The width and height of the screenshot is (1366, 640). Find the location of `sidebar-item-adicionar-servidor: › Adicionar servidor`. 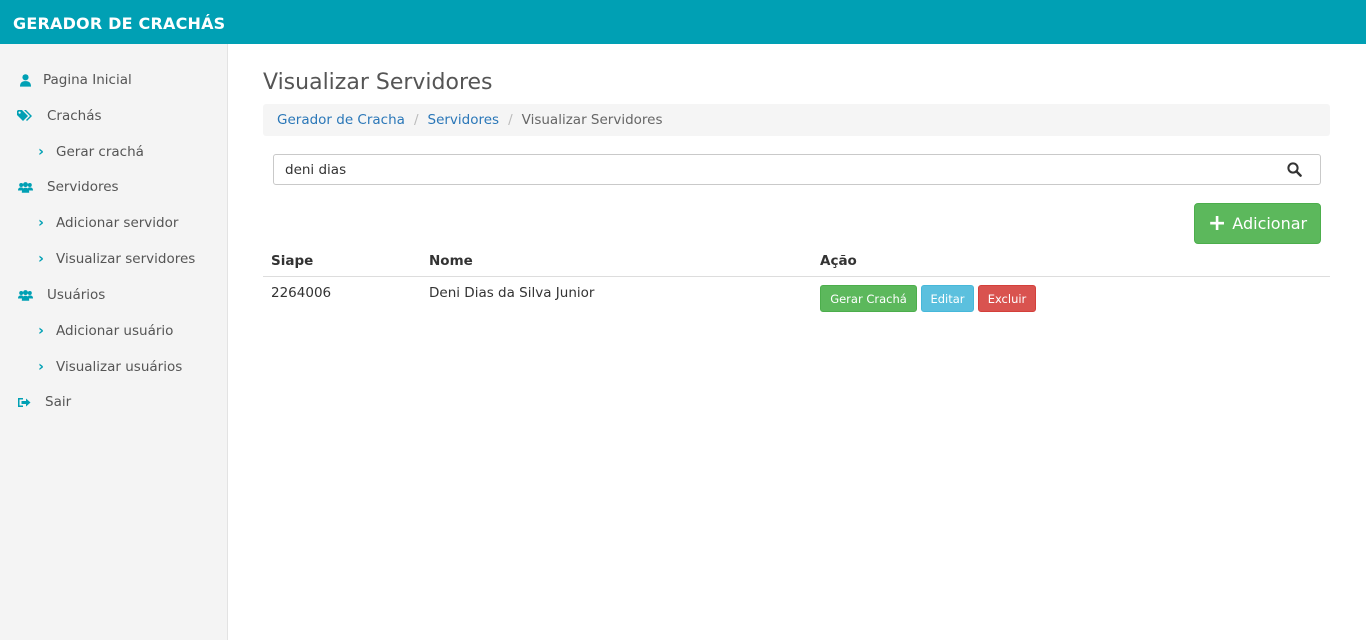

sidebar-item-adicionar-servidor: › Adicionar servidor is located at coordinates (113, 223).